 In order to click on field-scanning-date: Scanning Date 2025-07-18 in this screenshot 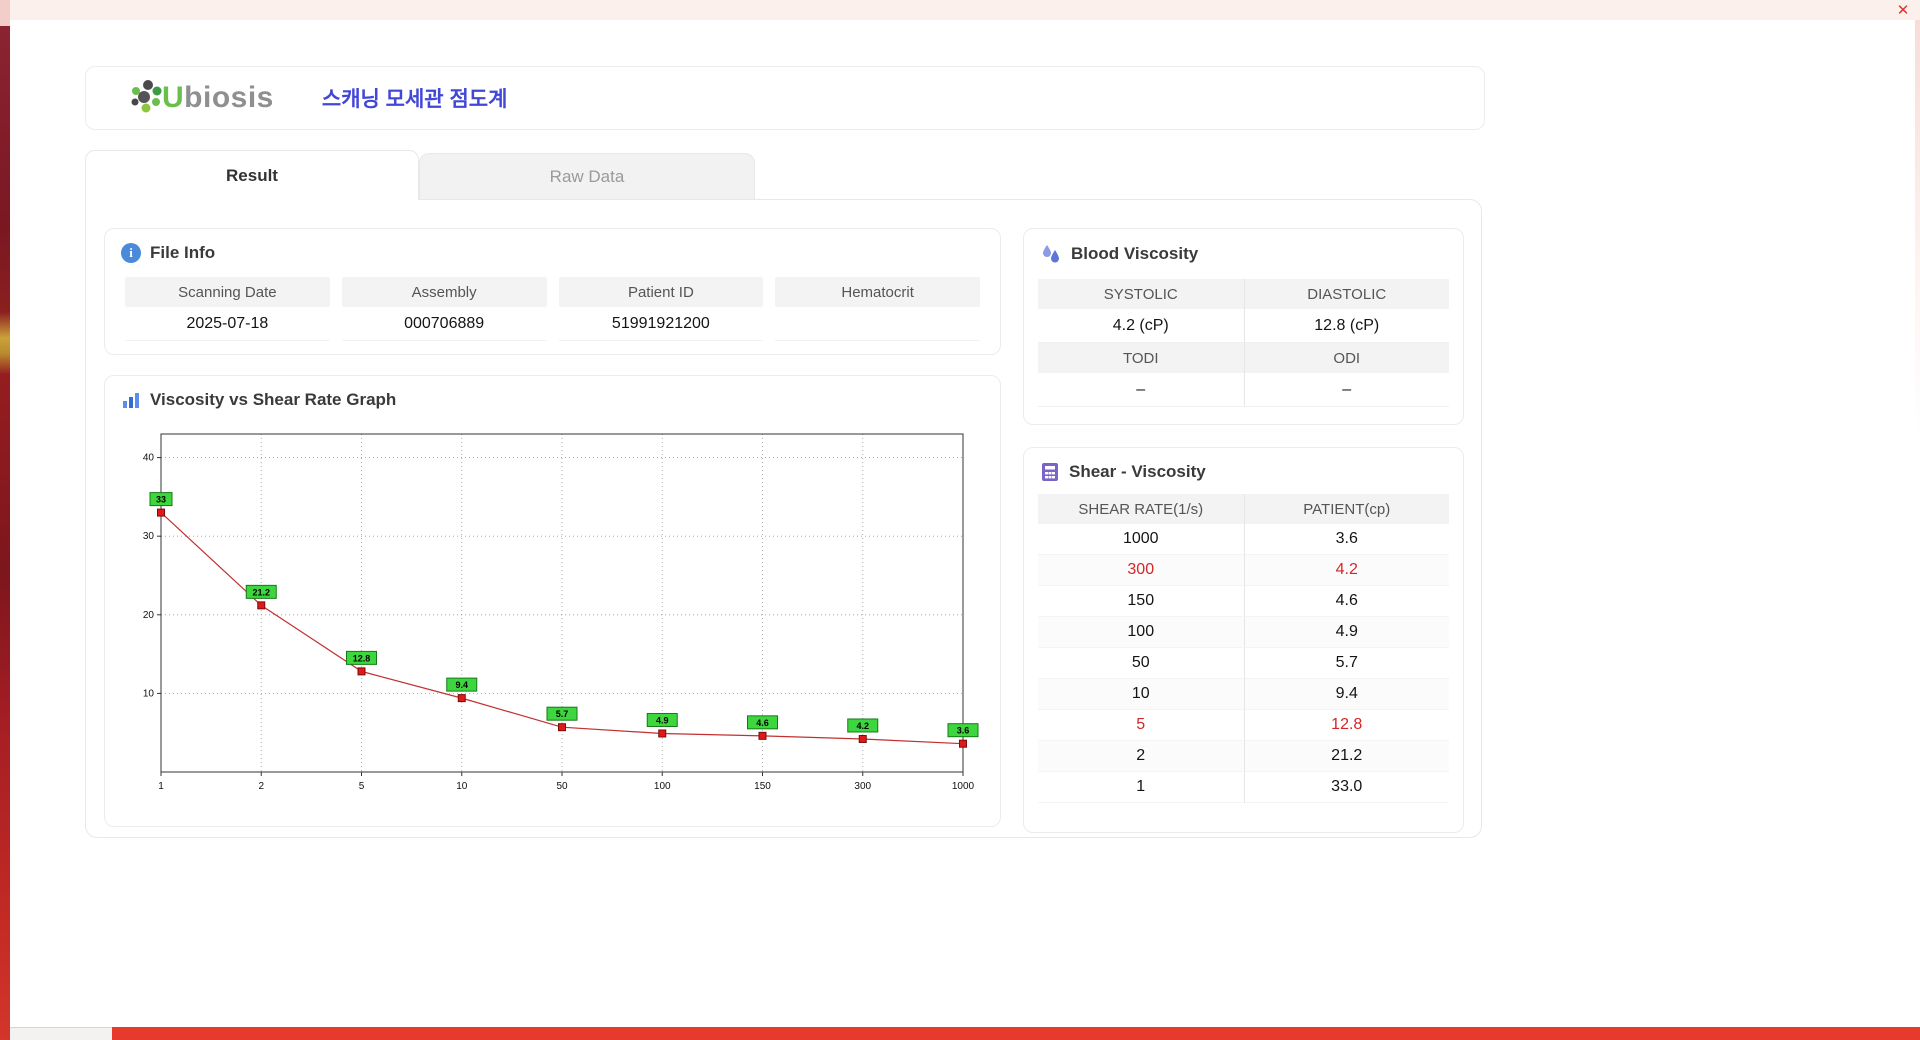, I will do `click(227, 309)`.